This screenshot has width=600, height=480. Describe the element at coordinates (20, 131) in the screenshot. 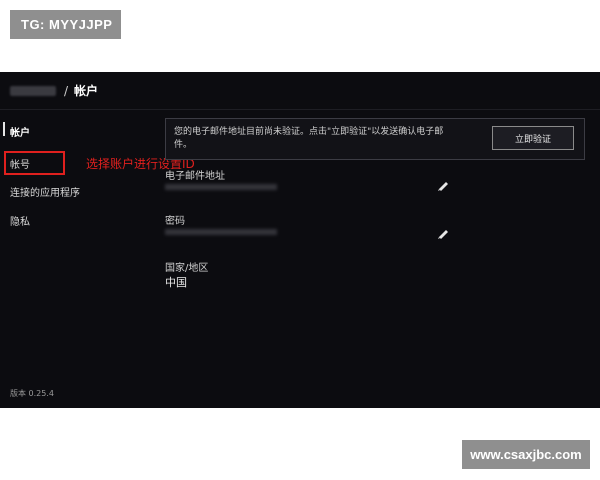

I see `sidebar-item-account: 帐户` at that location.